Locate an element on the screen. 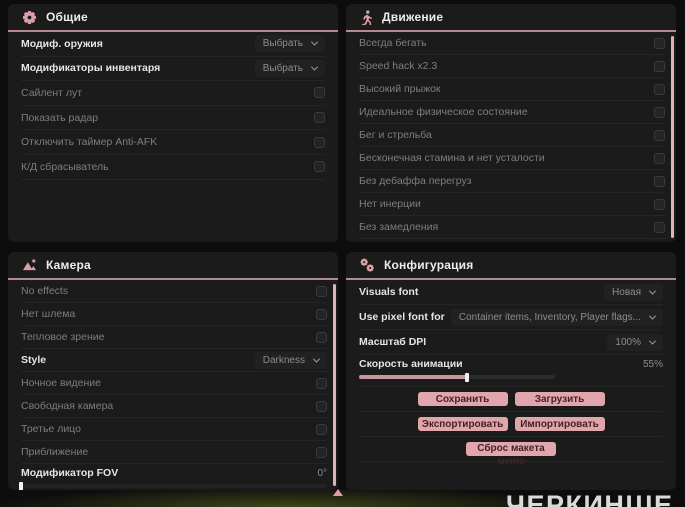 The width and height of the screenshot is (685, 507). action-button: Сброс макета меню is located at coordinates (511, 454).